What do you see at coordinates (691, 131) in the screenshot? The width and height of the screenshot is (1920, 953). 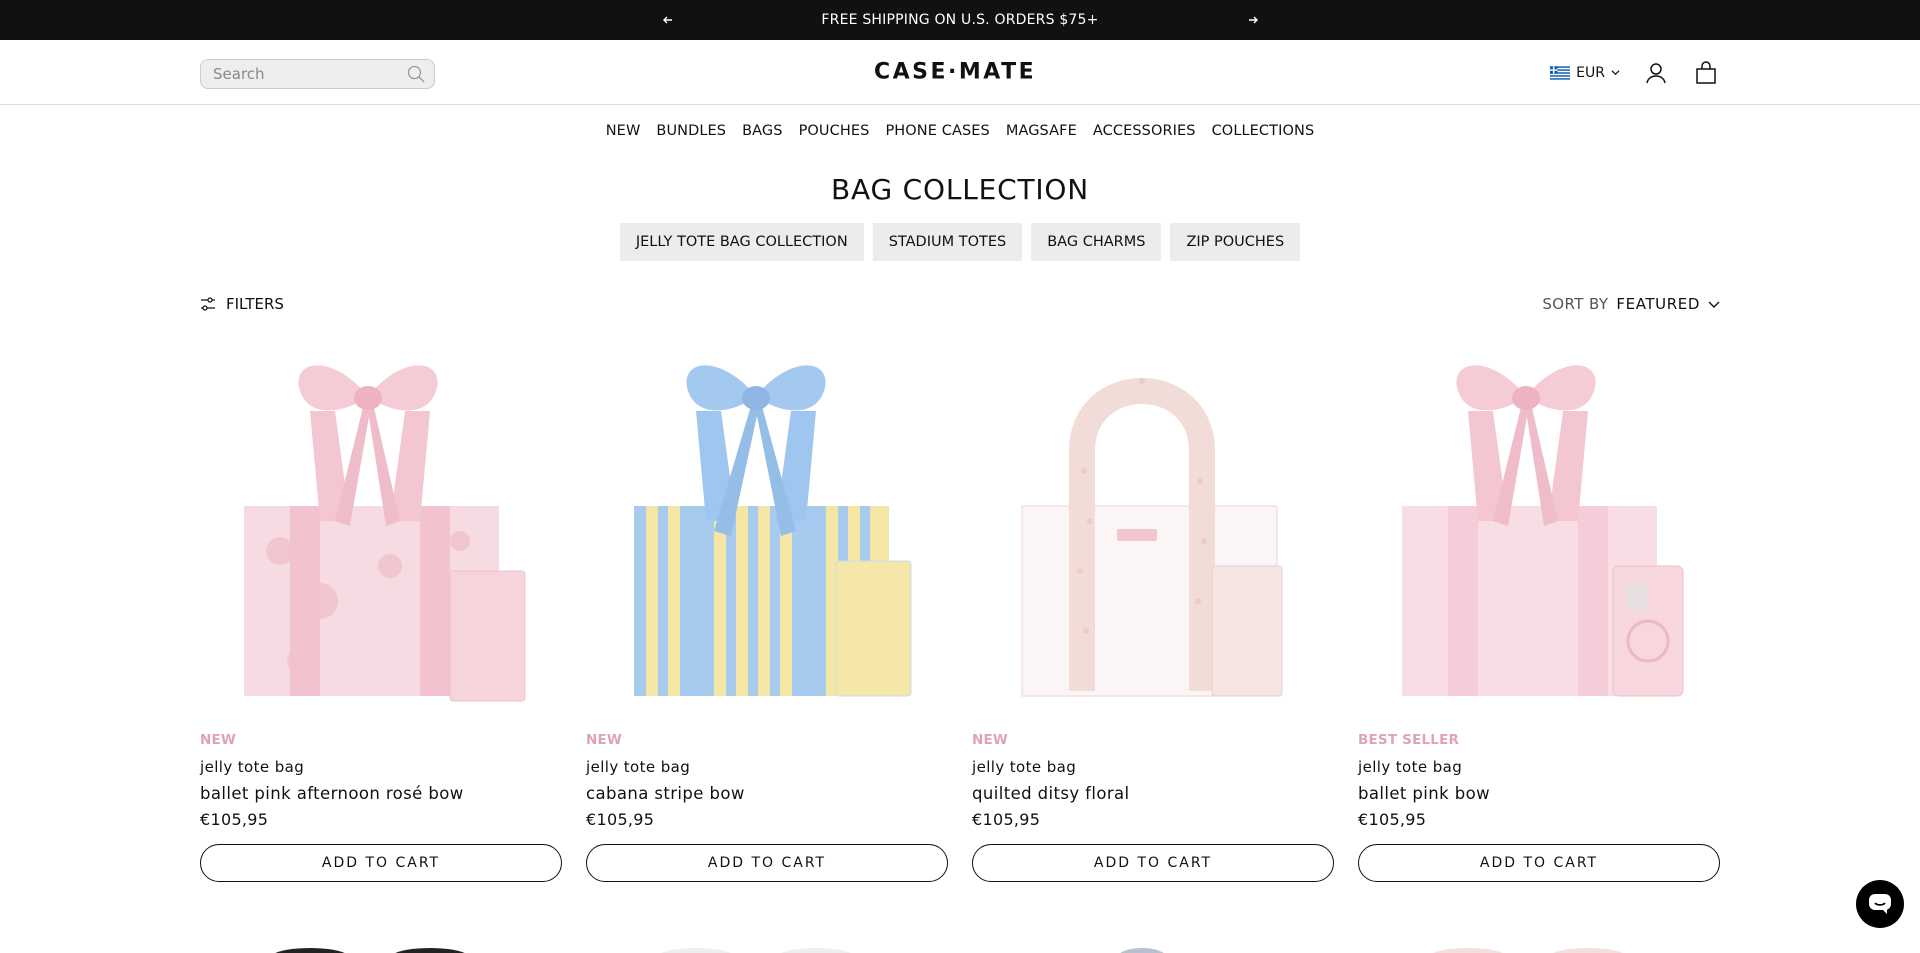 I see `nav-item-bundles: BUNDLES` at bounding box center [691, 131].